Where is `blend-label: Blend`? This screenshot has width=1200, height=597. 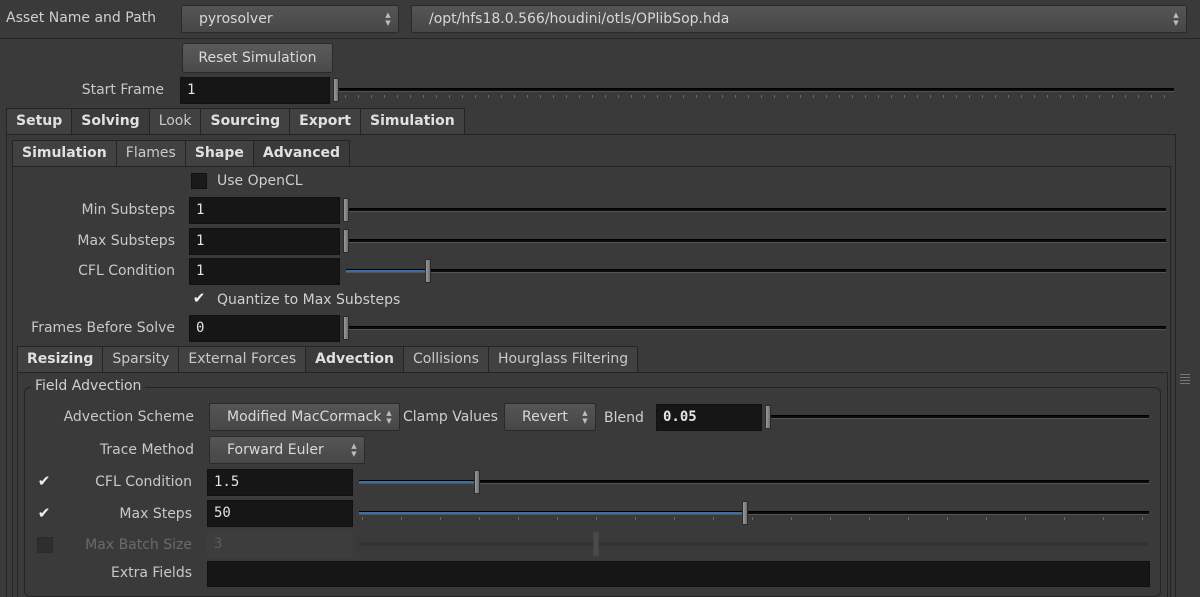 blend-label: Blend is located at coordinates (624, 418).